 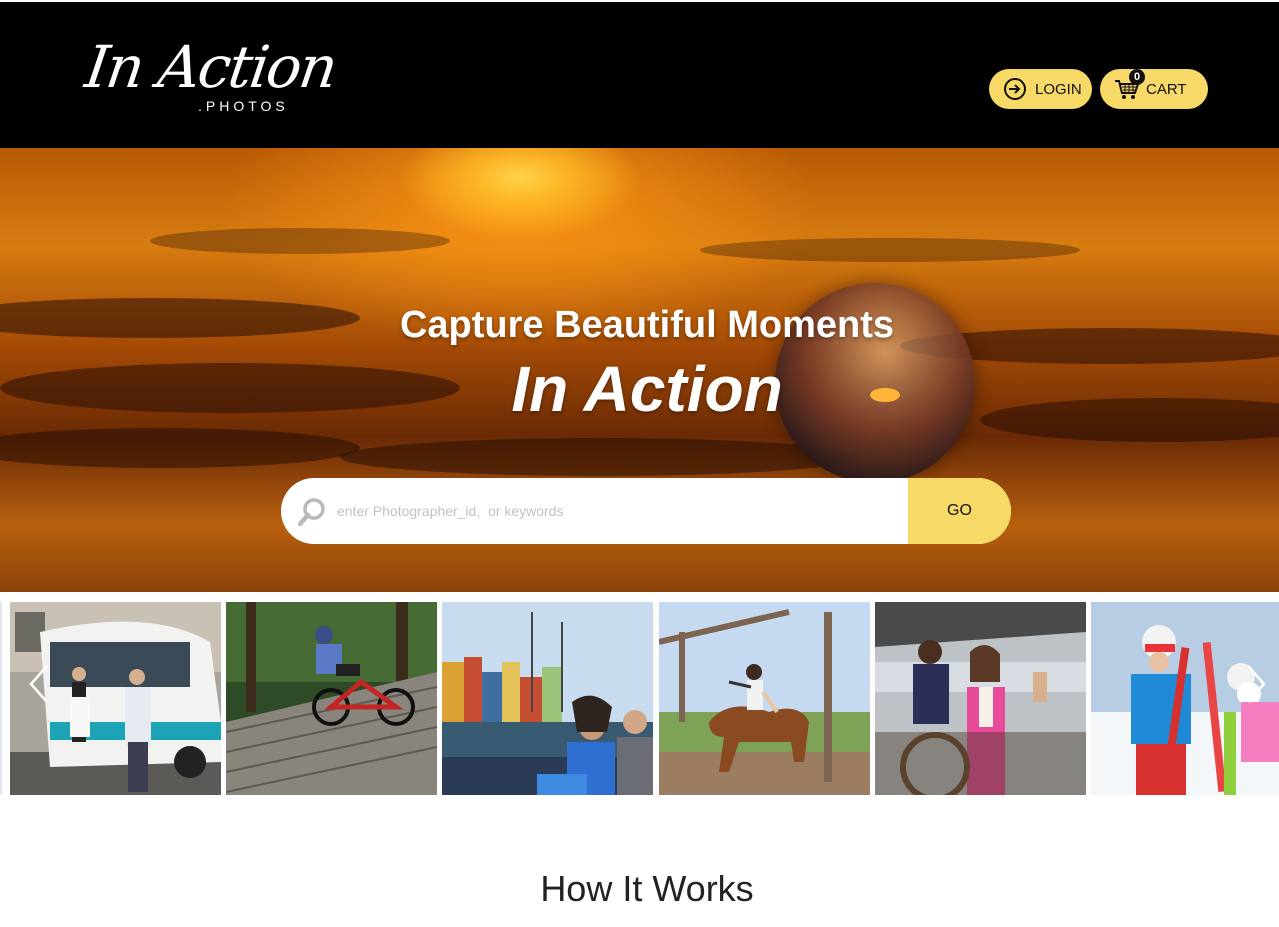 I want to click on search-bar: GO, so click(x=646, y=511).